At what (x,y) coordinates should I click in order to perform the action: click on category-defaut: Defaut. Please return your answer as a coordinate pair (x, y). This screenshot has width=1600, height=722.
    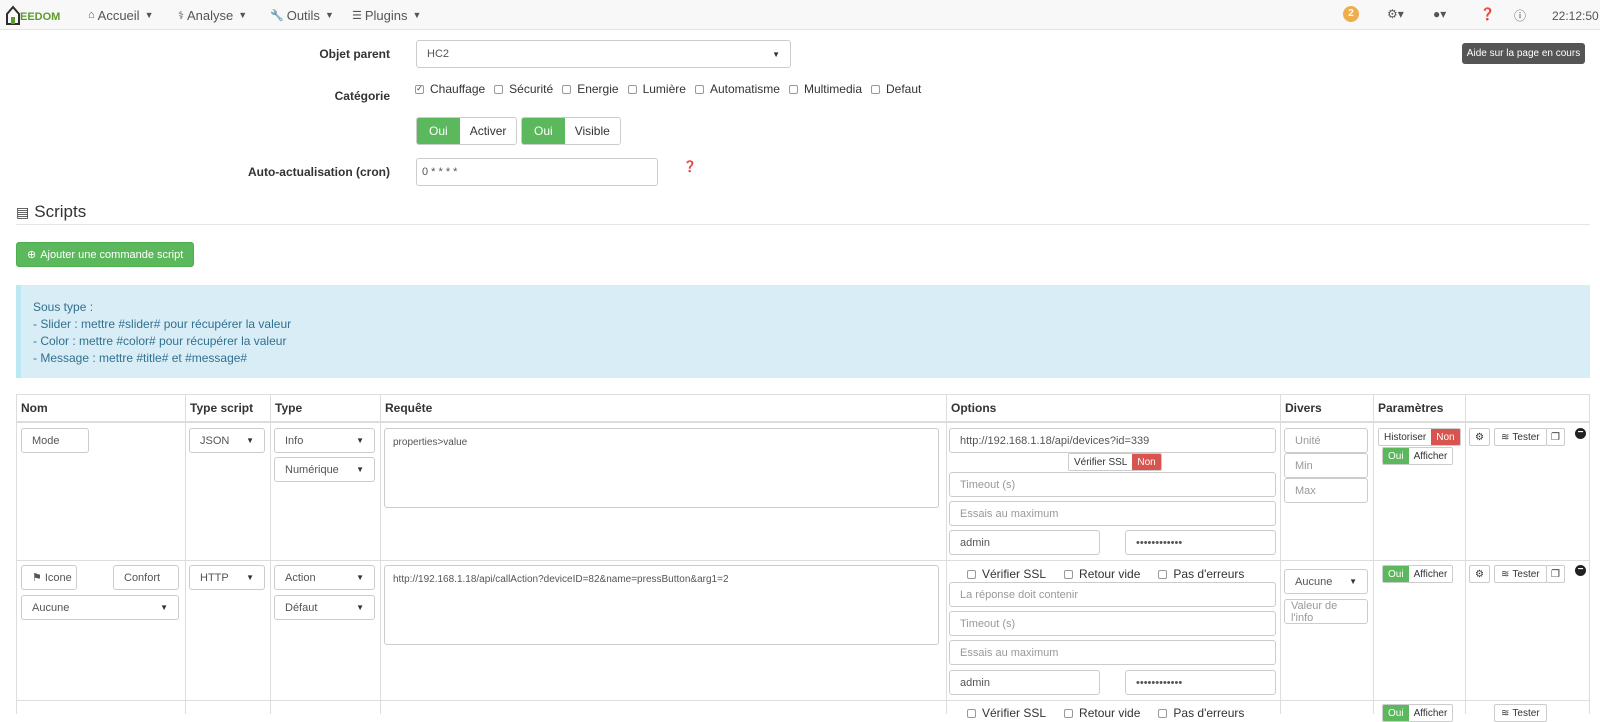
    Looking at the image, I should click on (896, 89).